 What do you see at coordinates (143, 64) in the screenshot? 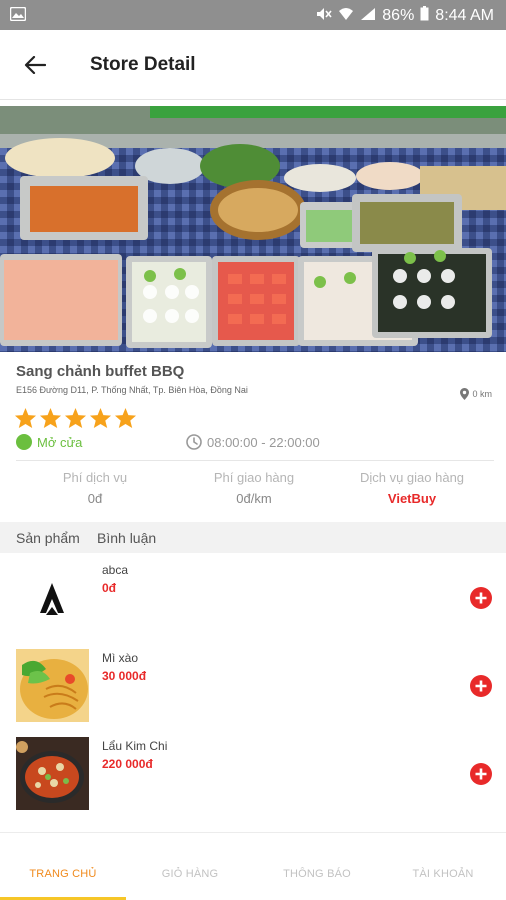
I see `page-title: Store Detail` at bounding box center [143, 64].